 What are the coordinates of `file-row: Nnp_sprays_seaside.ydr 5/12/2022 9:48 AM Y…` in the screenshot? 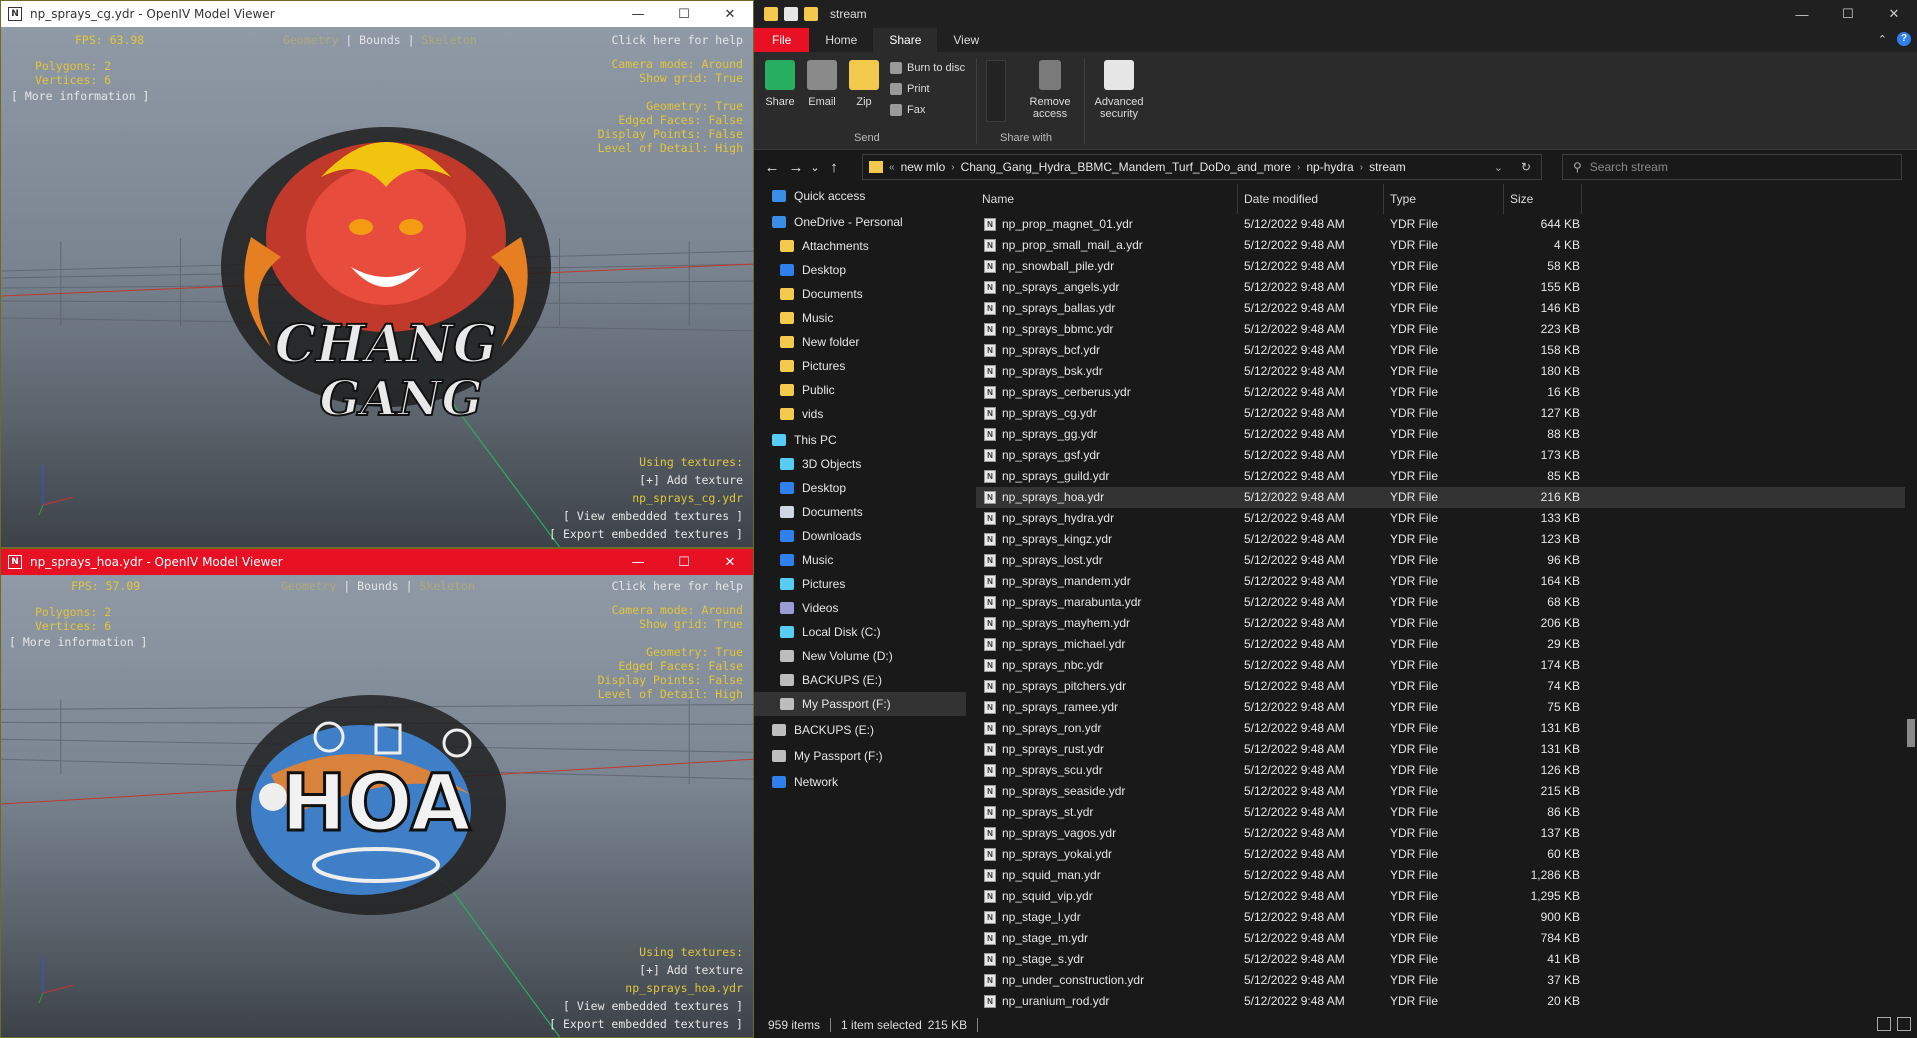 It's located at (1440, 791).